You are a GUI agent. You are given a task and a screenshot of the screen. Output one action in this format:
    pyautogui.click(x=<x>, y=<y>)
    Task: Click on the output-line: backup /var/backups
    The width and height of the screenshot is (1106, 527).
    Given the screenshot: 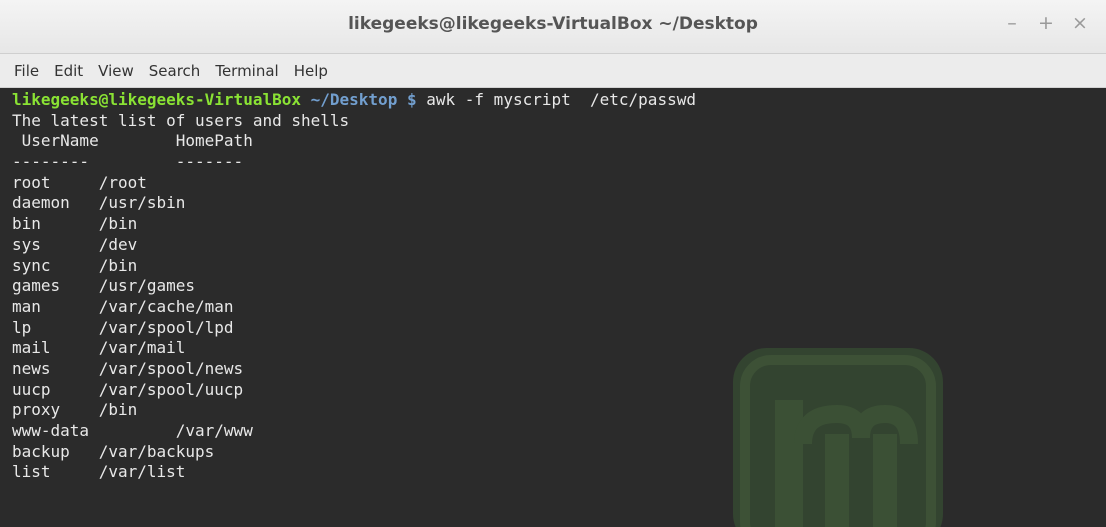 What is the action you would take?
    pyautogui.click(x=113, y=451)
    